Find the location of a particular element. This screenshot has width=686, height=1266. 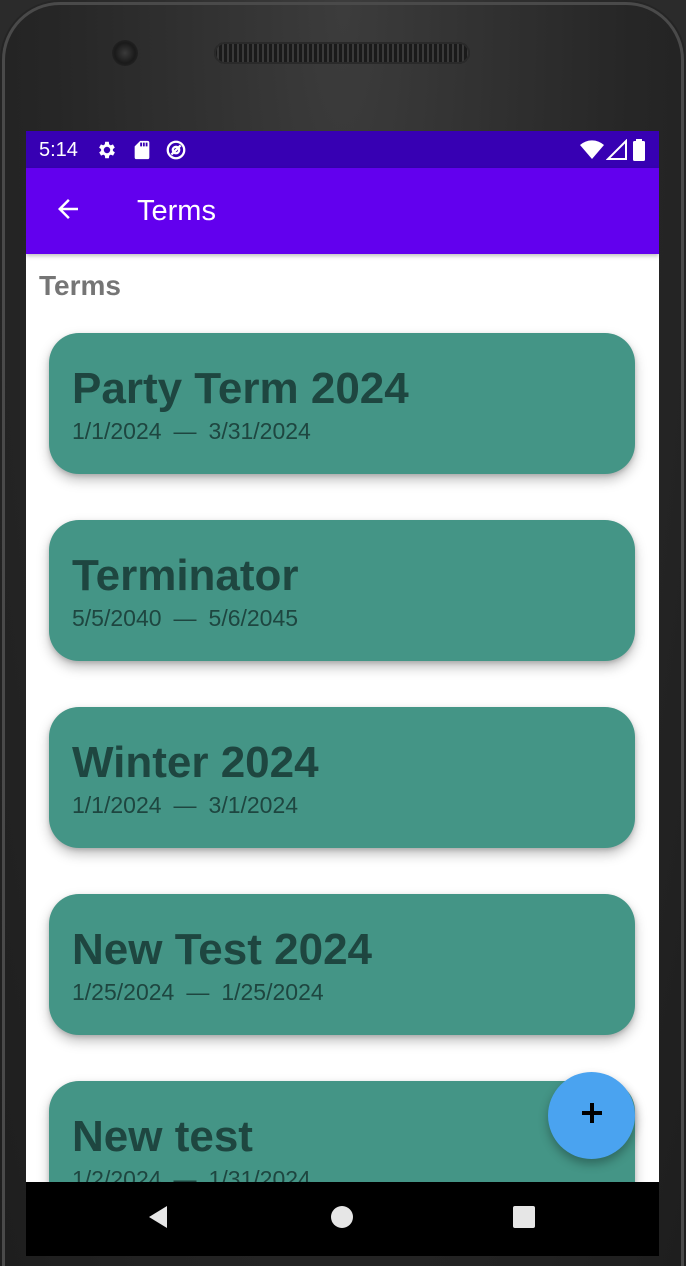

back-triangle-icon is located at coordinates (158, 1219).